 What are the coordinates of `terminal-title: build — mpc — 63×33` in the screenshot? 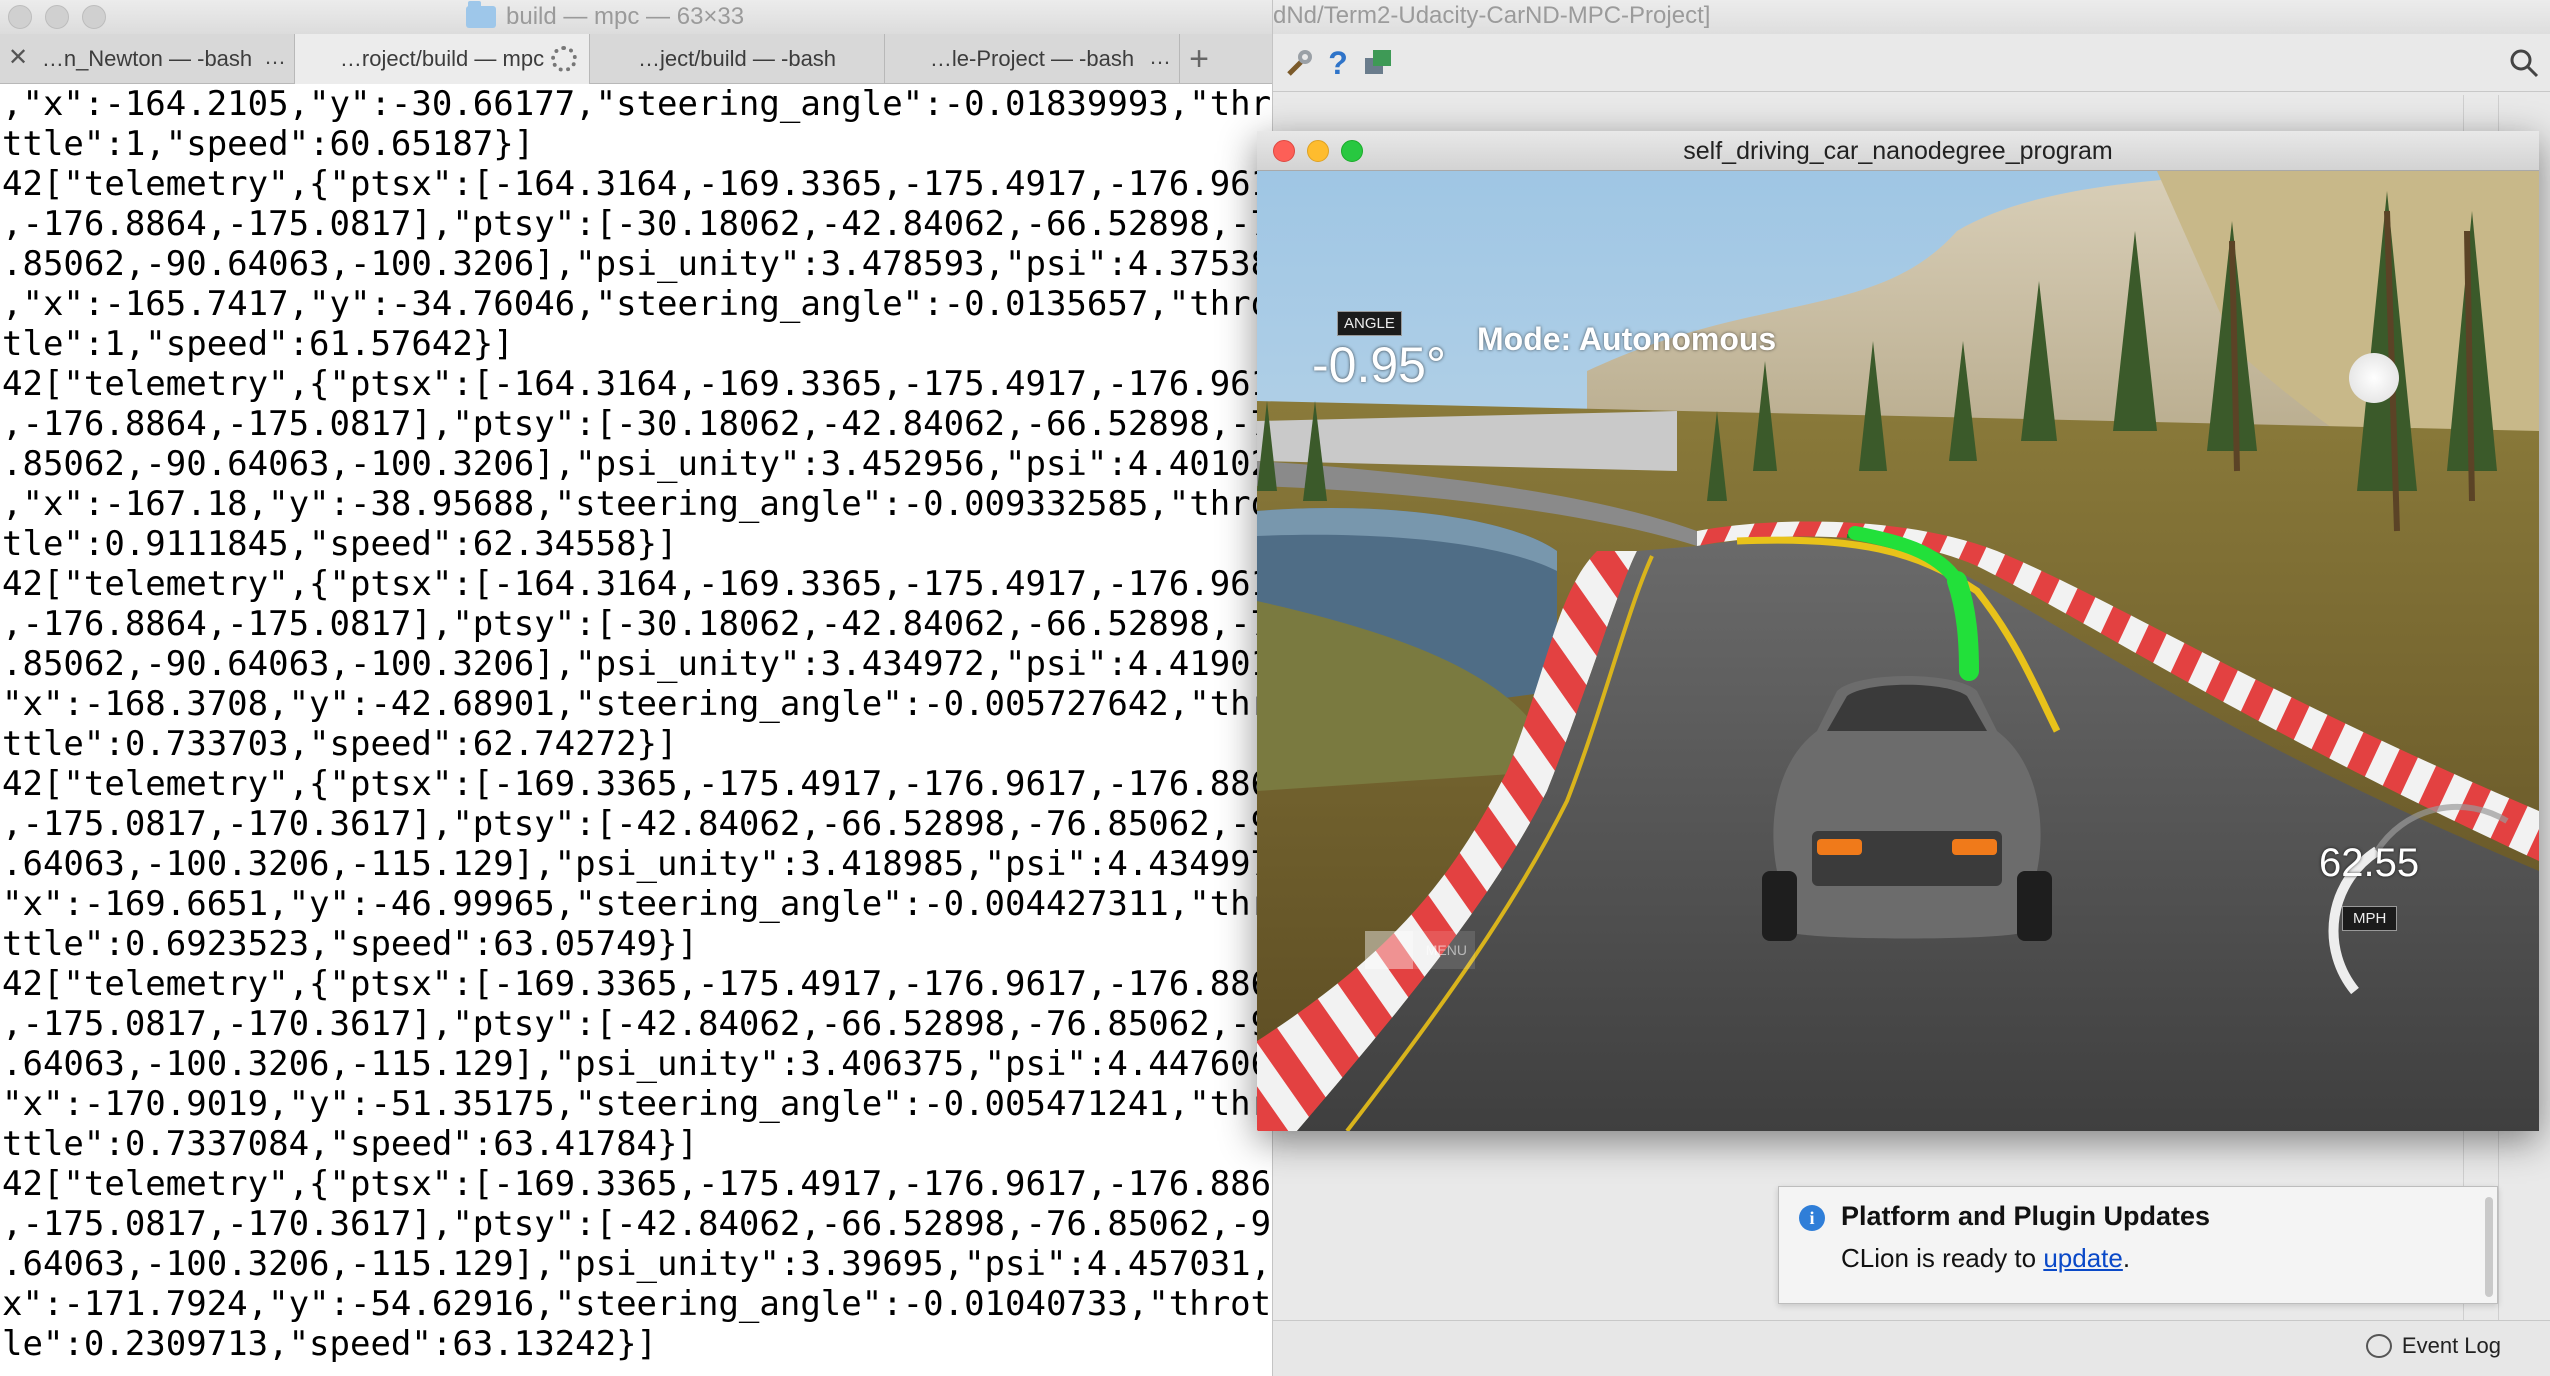 It's located at (605, 17).